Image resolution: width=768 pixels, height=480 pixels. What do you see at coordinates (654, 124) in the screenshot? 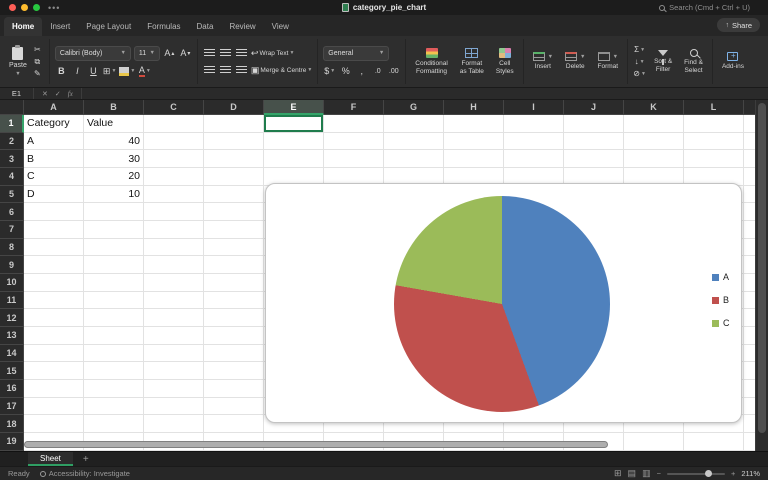
I see `cell-K1` at bounding box center [654, 124].